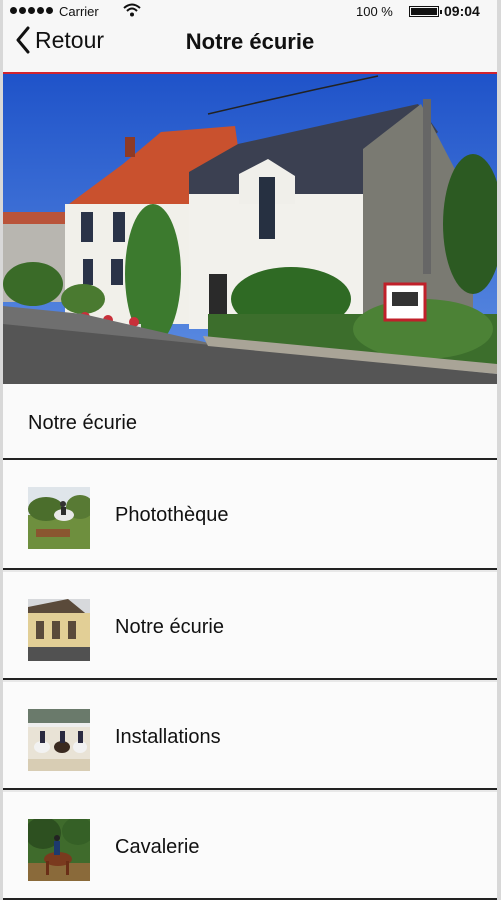  Describe the element at coordinates (462, 11) in the screenshot. I see `clock: 09:04` at that location.